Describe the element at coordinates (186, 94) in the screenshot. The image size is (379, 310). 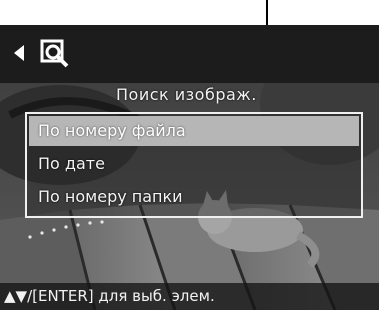
I see `menu-title: Поиск изображ.` at that location.